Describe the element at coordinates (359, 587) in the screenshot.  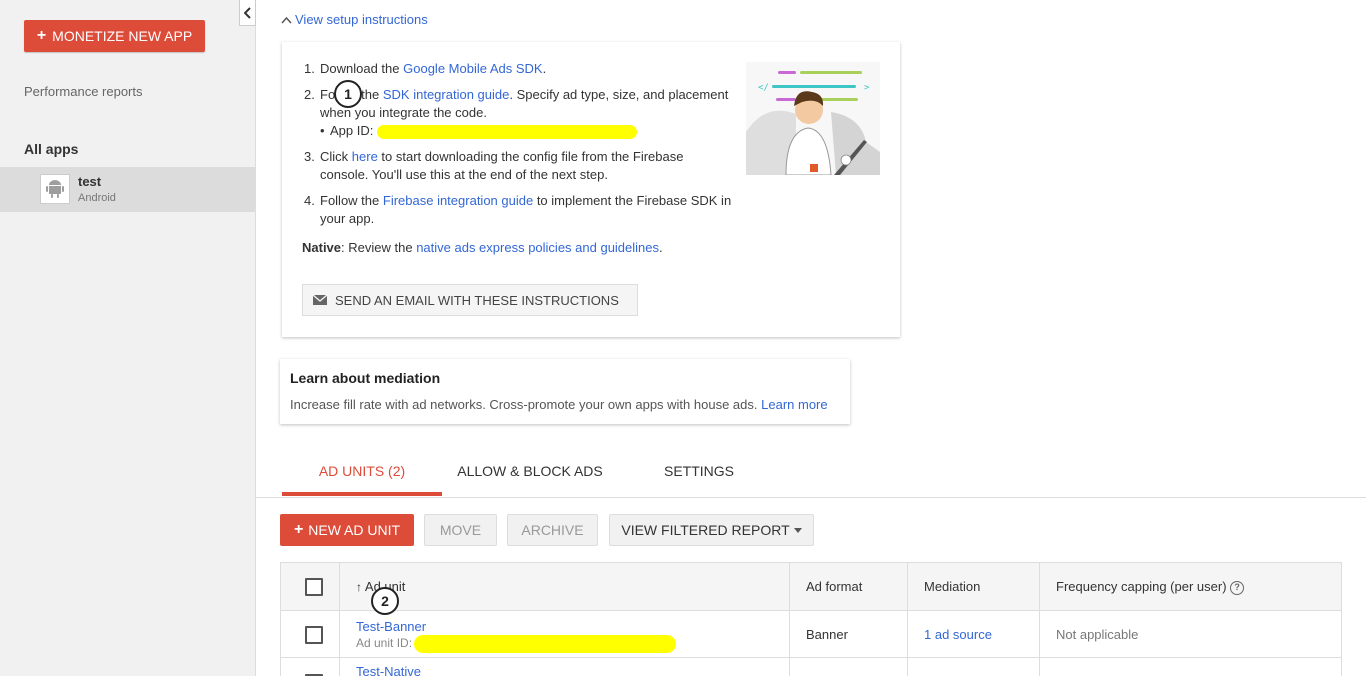
I see `sort-arrow-up-icon: ↑` at that location.